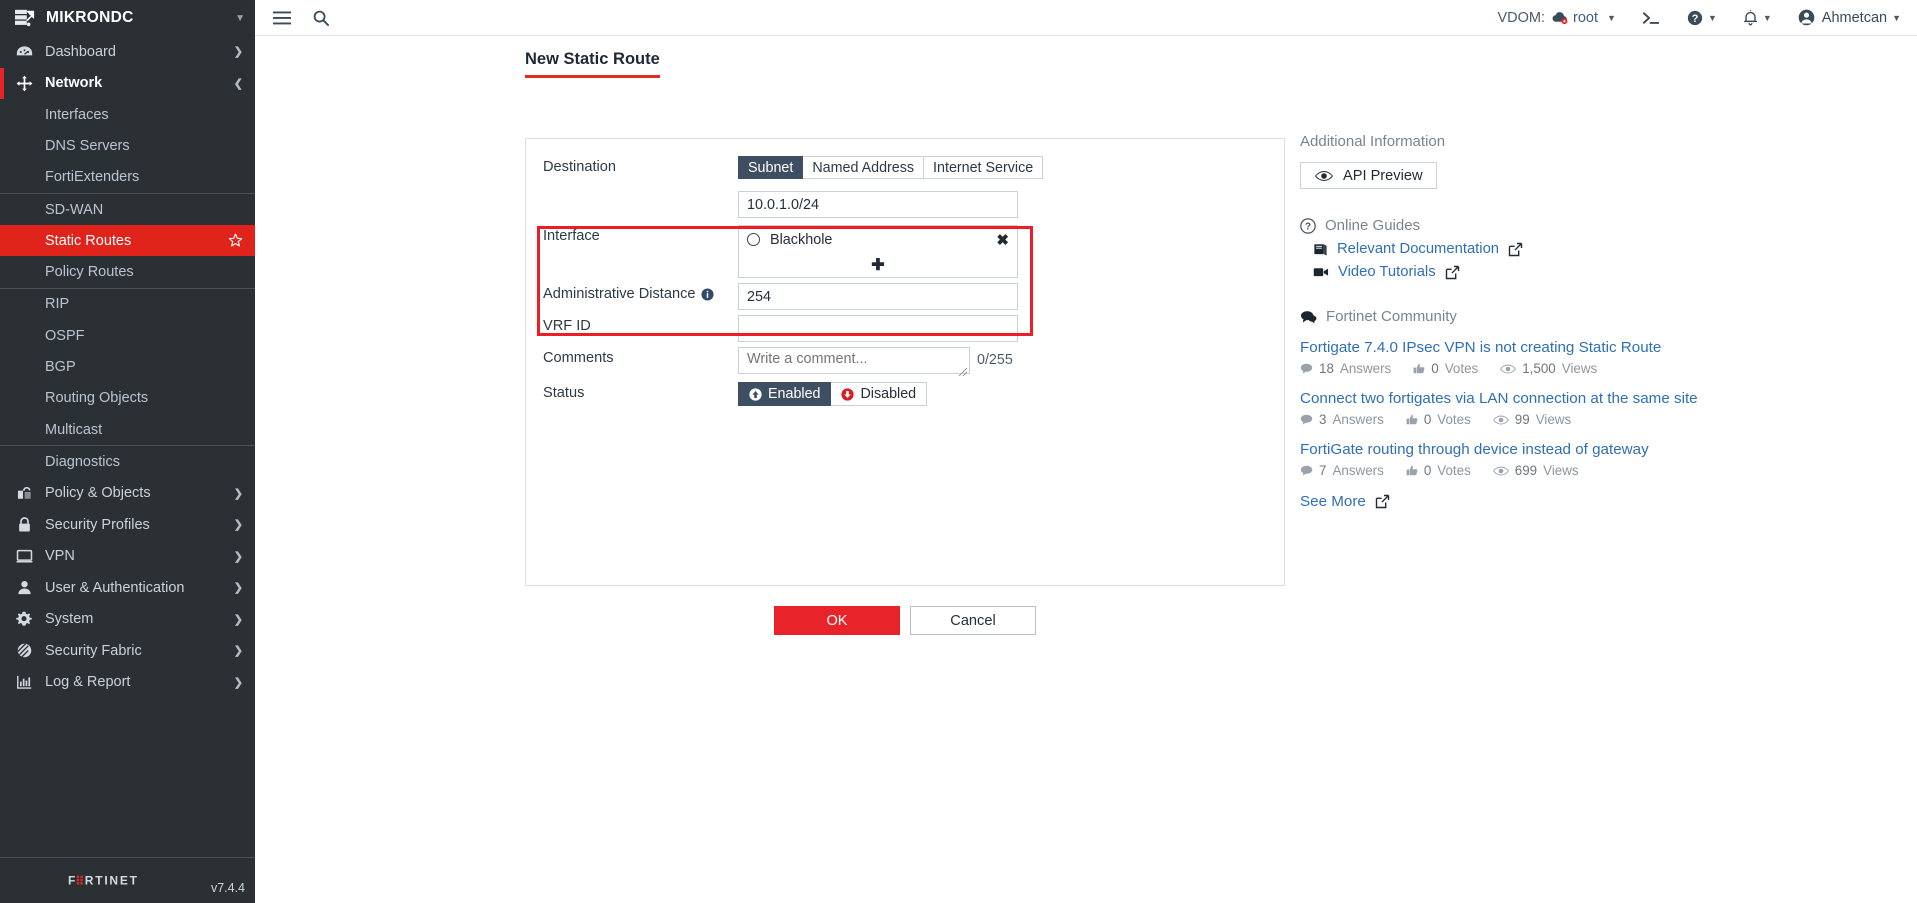 The height and width of the screenshot is (903, 1917). Describe the element at coordinates (785, 394) in the screenshot. I see `status-enabled-button: Enabled` at that location.